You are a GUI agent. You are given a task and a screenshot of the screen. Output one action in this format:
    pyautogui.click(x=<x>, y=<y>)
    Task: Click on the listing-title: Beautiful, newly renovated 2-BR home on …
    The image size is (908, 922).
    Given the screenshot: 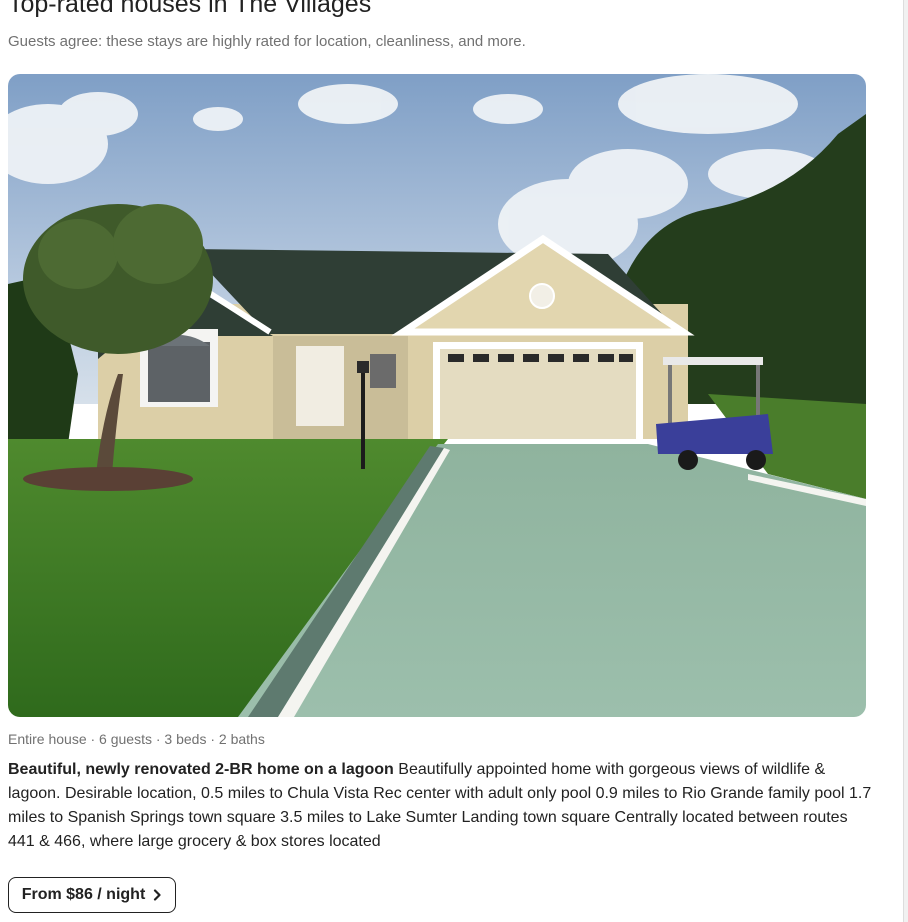 What is the action you would take?
    pyautogui.click(x=201, y=769)
    